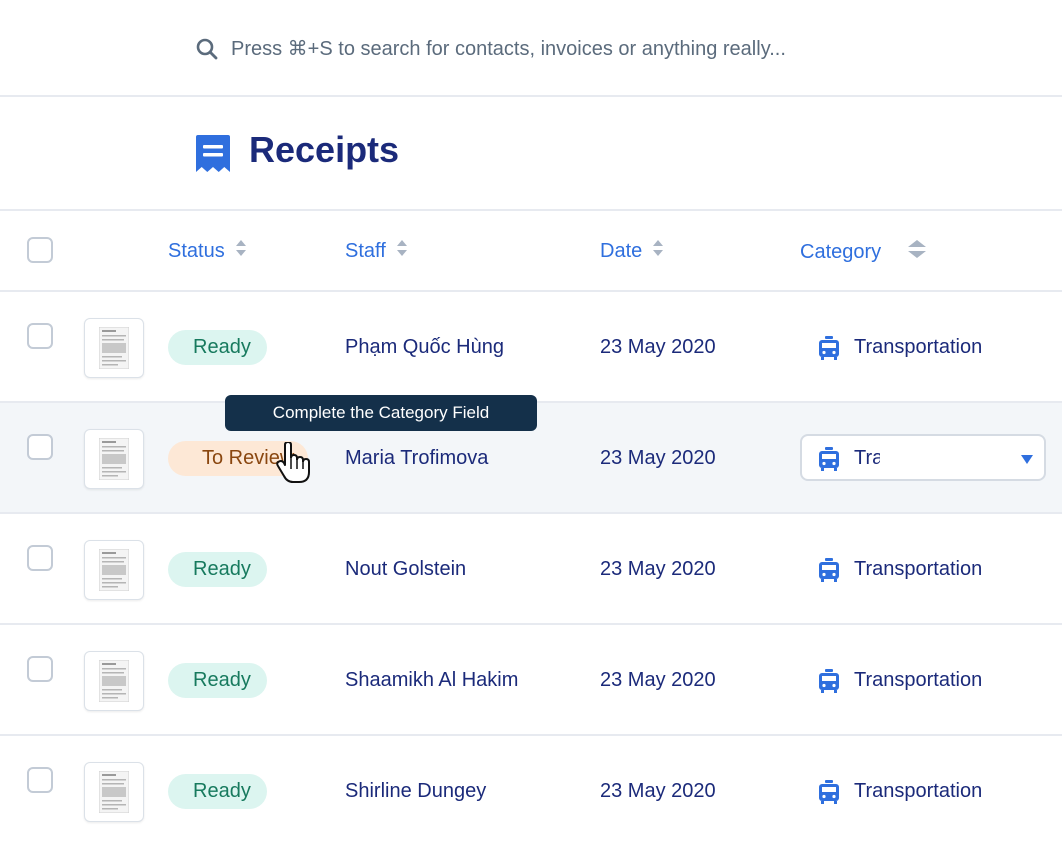  Describe the element at coordinates (531, 251) in the screenshot. I see `table-header: Status Staff Date Category` at that location.